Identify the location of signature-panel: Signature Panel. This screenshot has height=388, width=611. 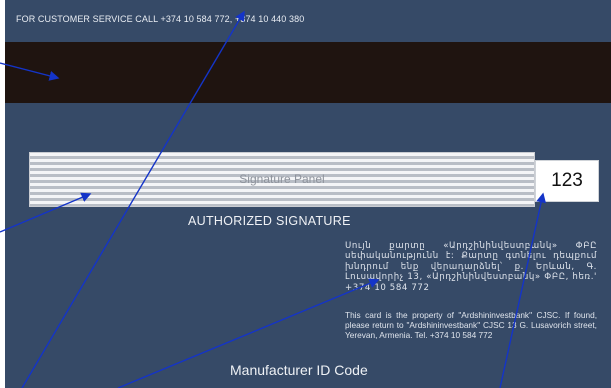
(282, 179).